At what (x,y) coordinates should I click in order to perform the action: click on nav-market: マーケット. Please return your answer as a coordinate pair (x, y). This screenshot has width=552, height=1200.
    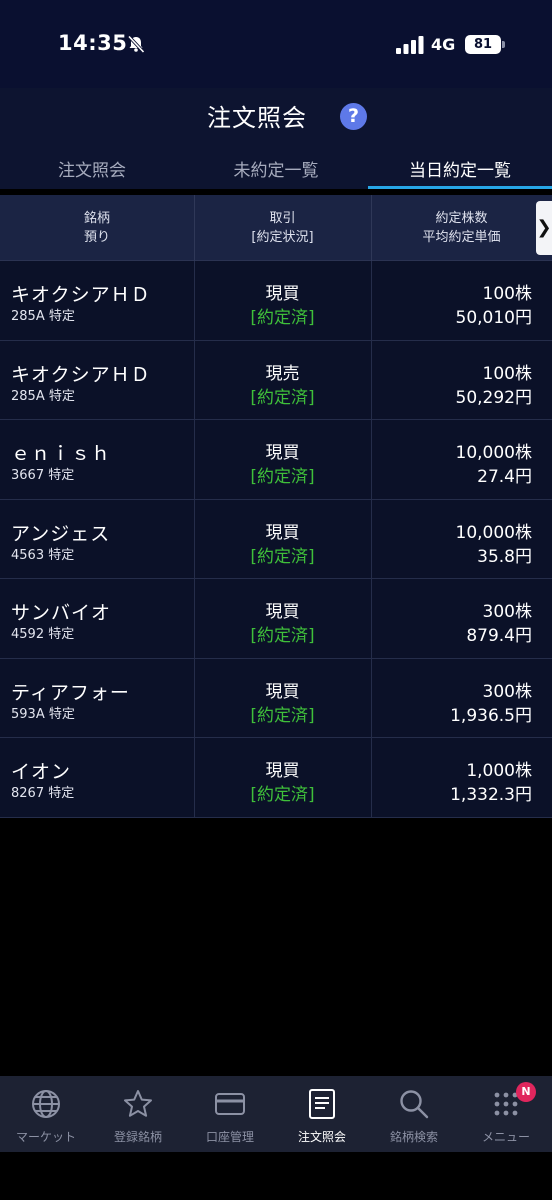
    Looking at the image, I should click on (46, 1114).